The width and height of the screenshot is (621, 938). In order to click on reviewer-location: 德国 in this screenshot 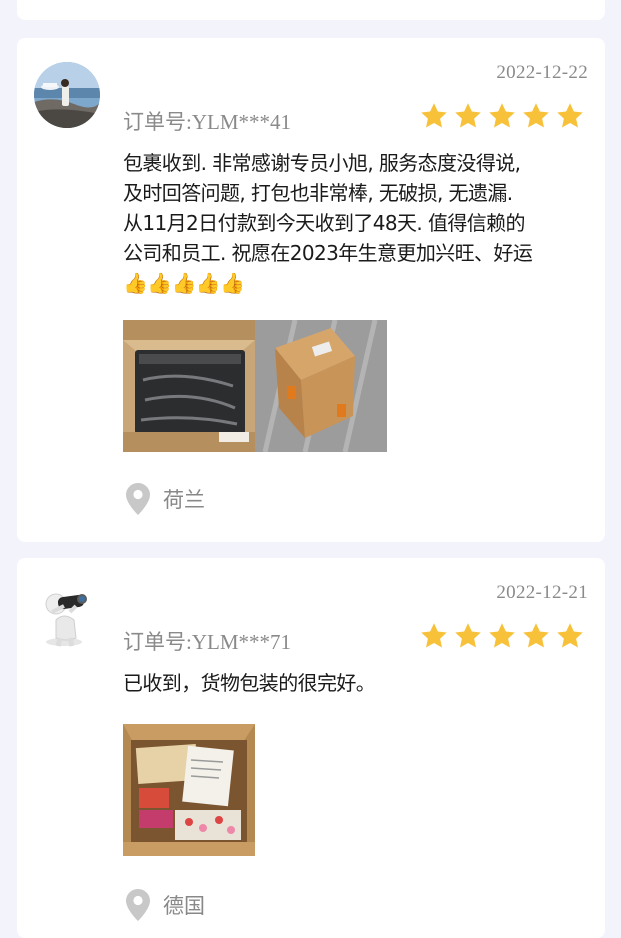, I will do `click(165, 905)`.